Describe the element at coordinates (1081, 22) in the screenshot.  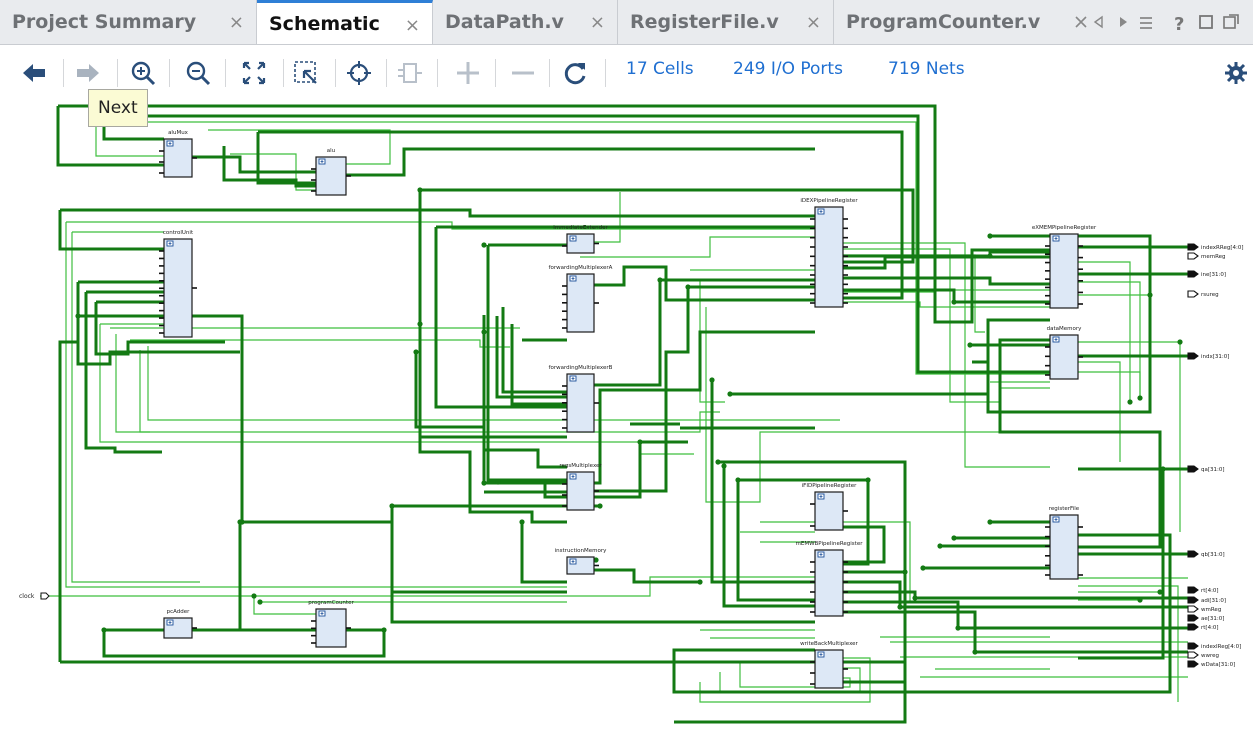
I see `tab-close-overflow-icon` at that location.